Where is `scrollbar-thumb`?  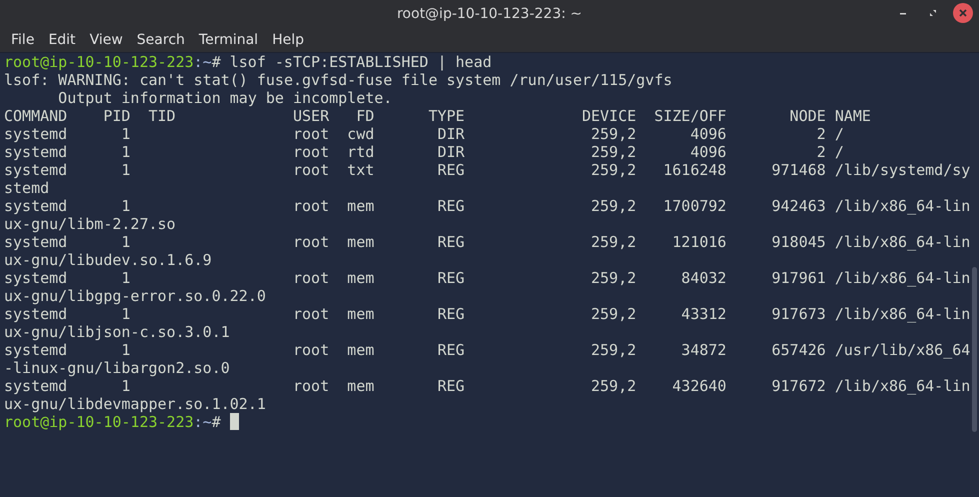 scrollbar-thumb is located at coordinates (974, 349).